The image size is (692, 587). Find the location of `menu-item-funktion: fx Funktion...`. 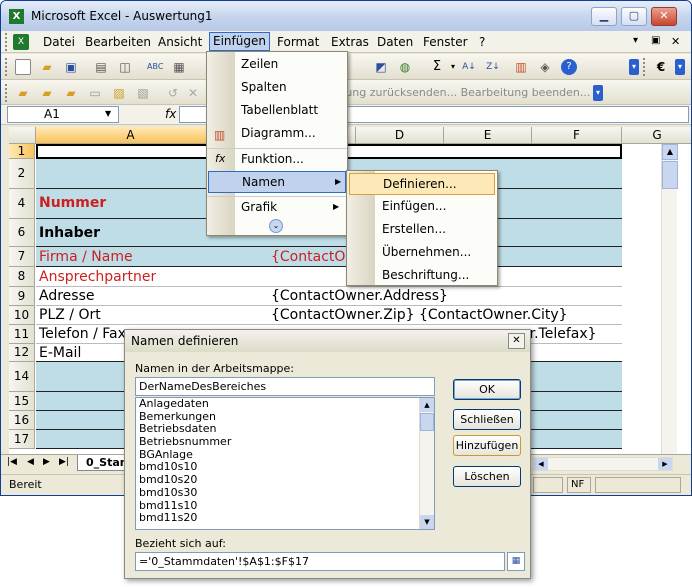

menu-item-funktion: fx Funktion... is located at coordinates (277, 159).